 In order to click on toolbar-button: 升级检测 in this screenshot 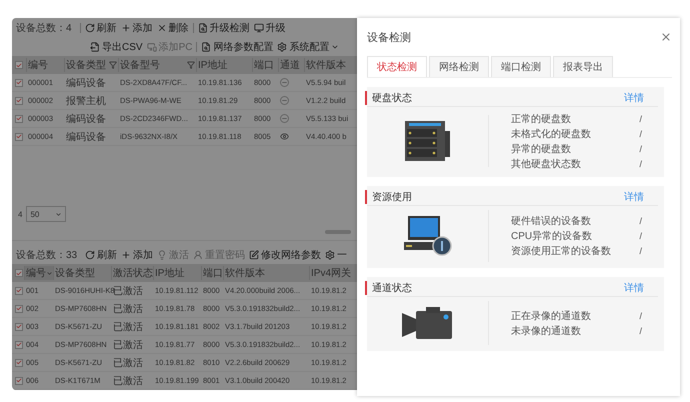, I will do `click(224, 27)`.